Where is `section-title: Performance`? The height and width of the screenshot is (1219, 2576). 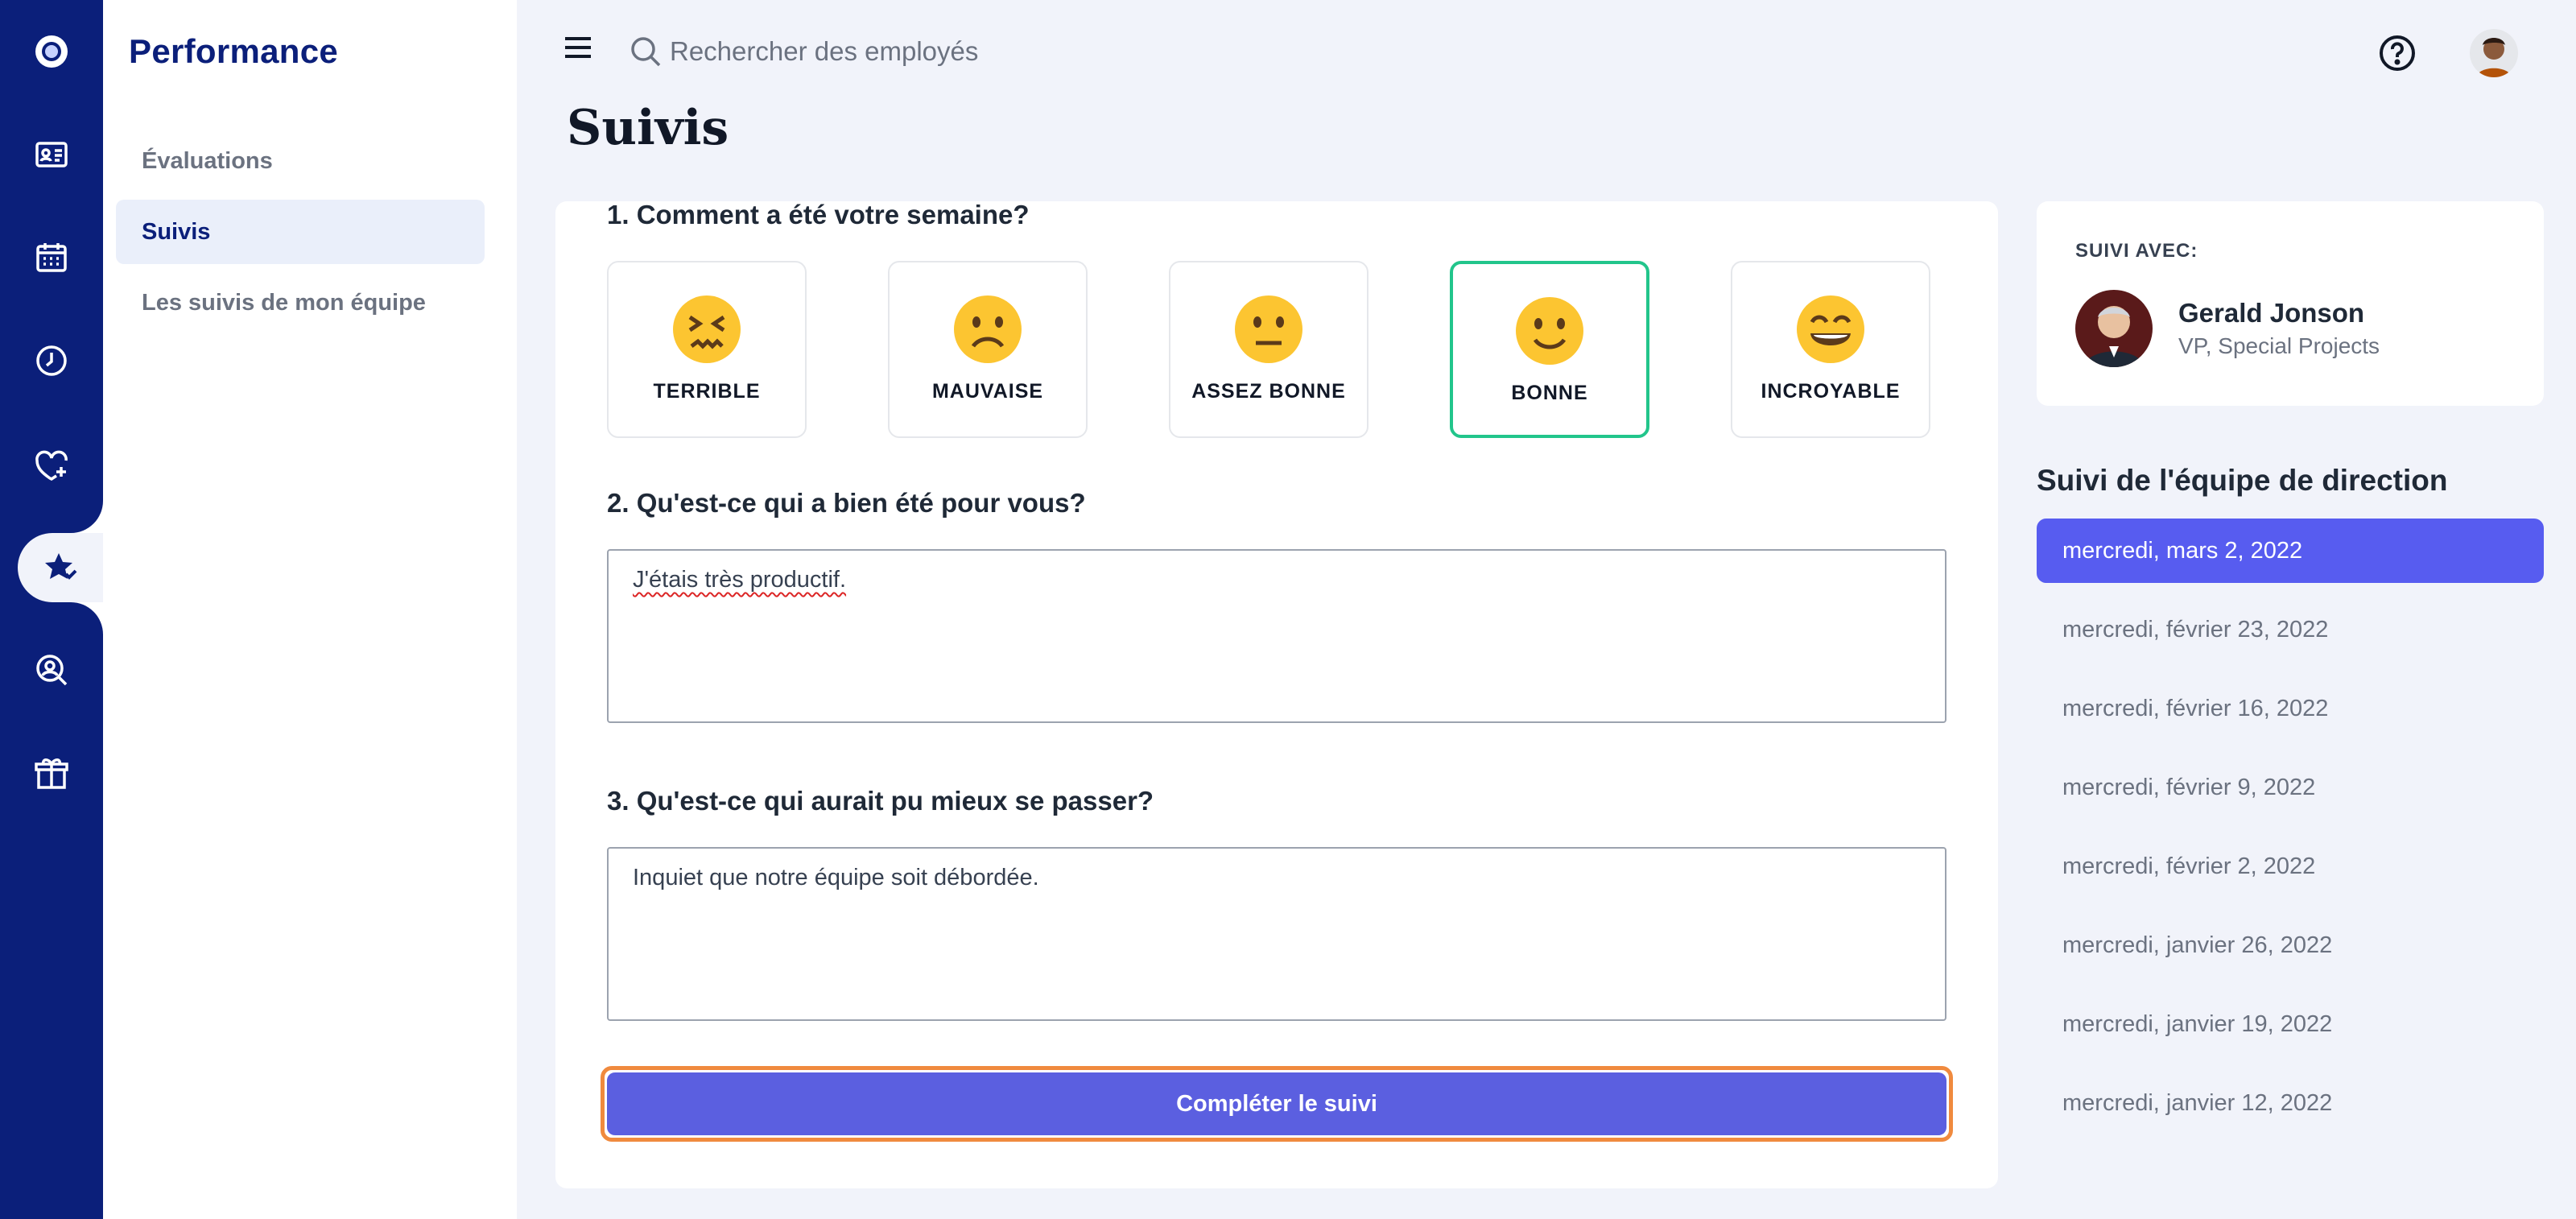
section-title: Performance is located at coordinates (234, 51).